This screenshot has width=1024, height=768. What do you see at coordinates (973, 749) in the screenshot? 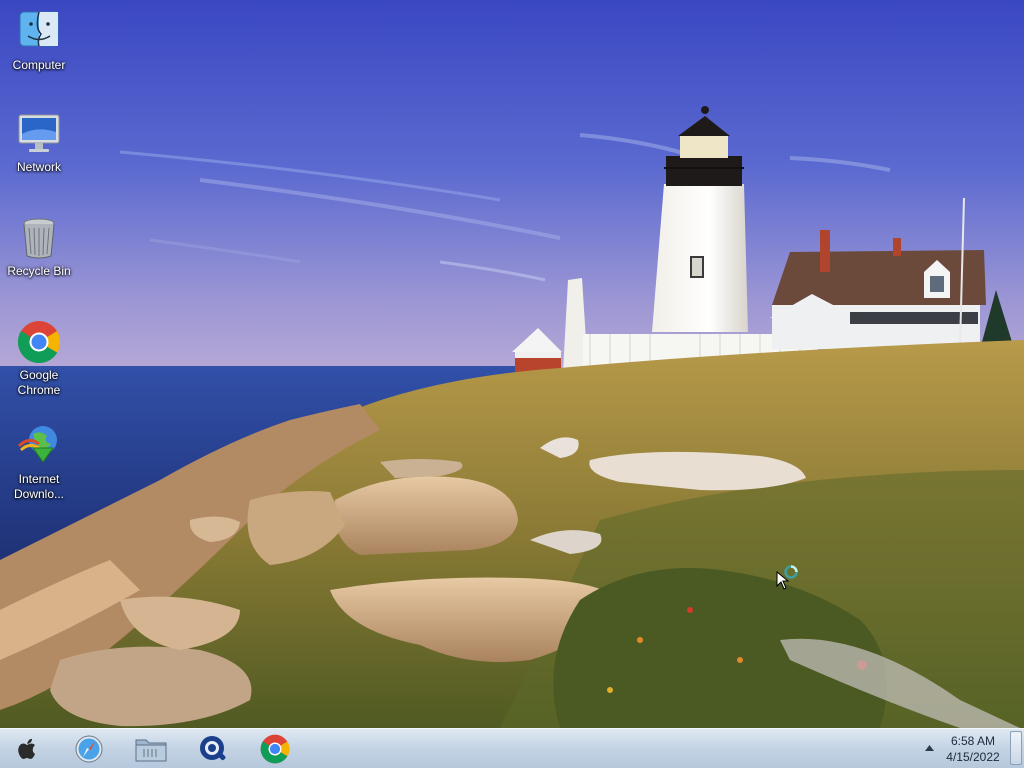
I see `taskbar-clock: 6:58 AM 4/15/2022` at bounding box center [973, 749].